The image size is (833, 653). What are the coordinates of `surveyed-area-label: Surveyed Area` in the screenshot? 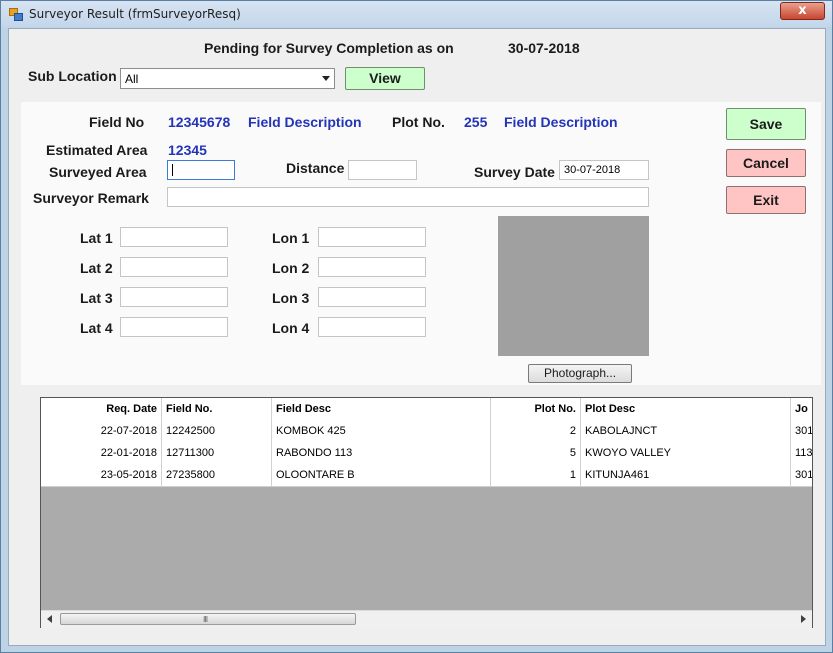 It's located at (98, 172).